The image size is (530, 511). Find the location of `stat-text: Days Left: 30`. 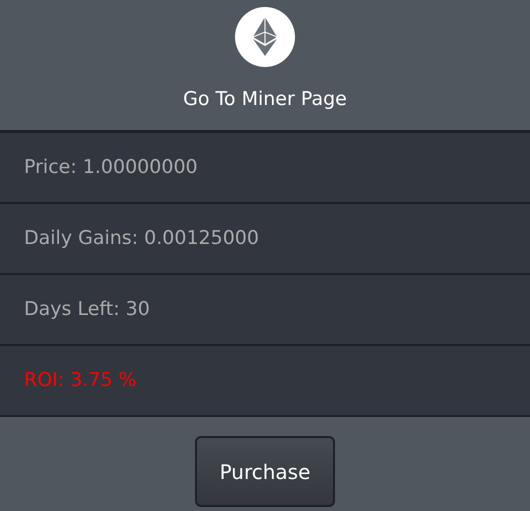

stat-text: Days Left: 30 is located at coordinates (87, 309).